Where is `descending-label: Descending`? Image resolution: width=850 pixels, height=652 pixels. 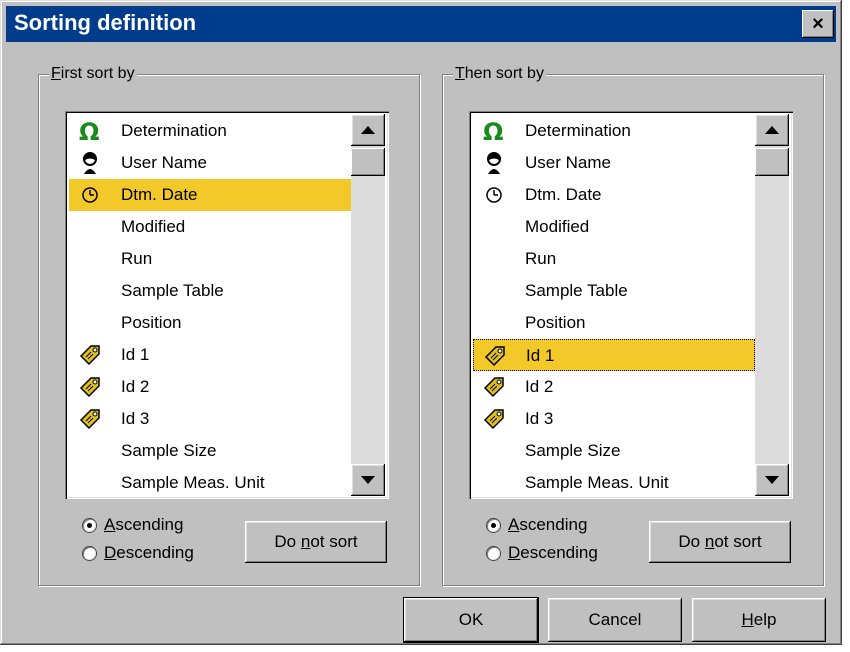
descending-label: Descending is located at coordinates (149, 552).